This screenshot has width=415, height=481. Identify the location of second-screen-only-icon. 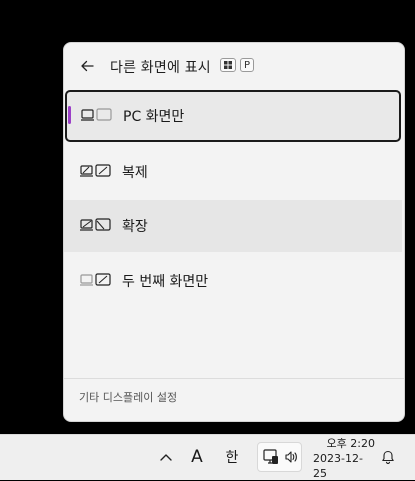
(95, 279).